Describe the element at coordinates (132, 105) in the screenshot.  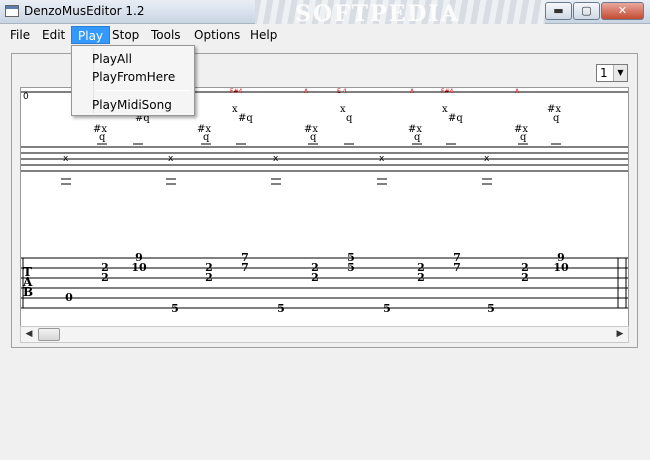
I see `menu-item-playmidisong: PlayMidiSong` at that location.